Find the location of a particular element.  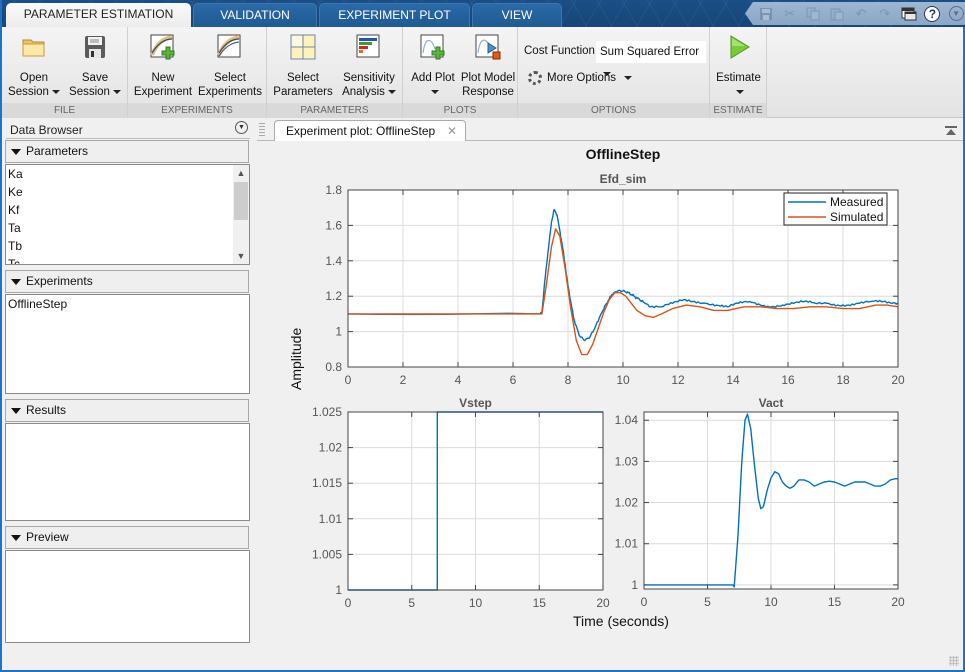

tab-view: VIEW is located at coordinates (517, 15).